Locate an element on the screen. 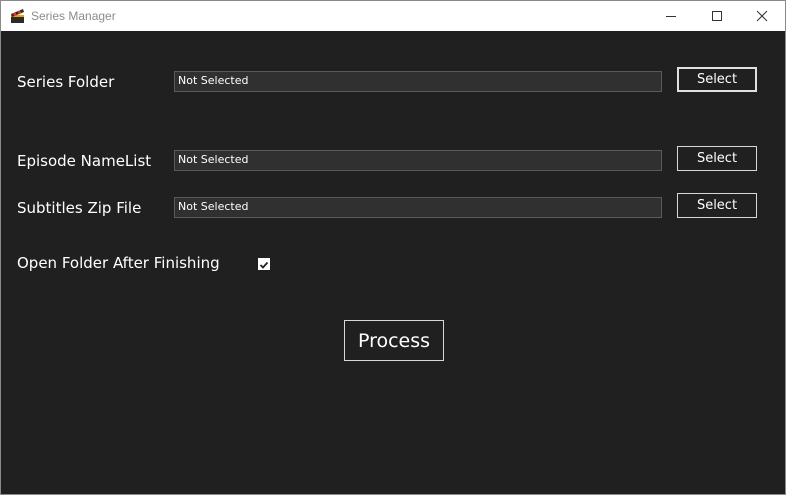 Image resolution: width=786 pixels, height=495 pixels. checkmark-icon is located at coordinates (264, 264).